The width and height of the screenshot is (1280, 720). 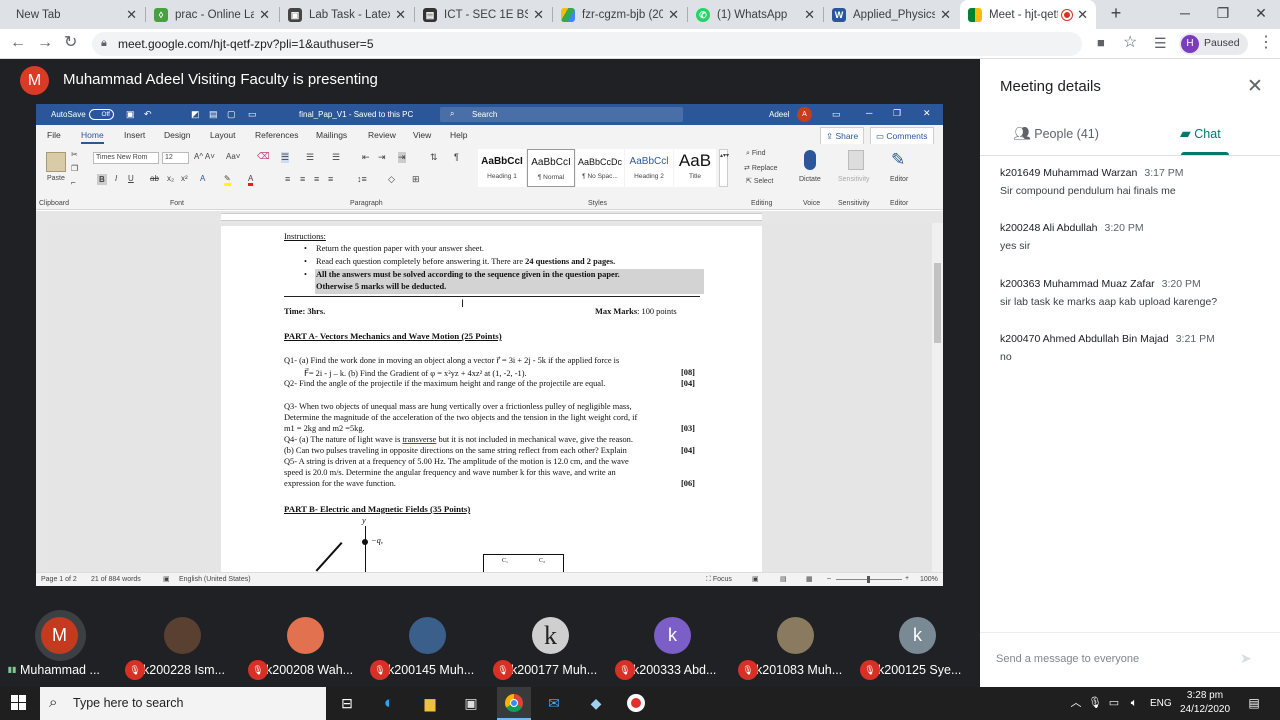 What do you see at coordinates (227, 180) in the screenshot?
I see `highlight-icon: ✎` at bounding box center [227, 180].